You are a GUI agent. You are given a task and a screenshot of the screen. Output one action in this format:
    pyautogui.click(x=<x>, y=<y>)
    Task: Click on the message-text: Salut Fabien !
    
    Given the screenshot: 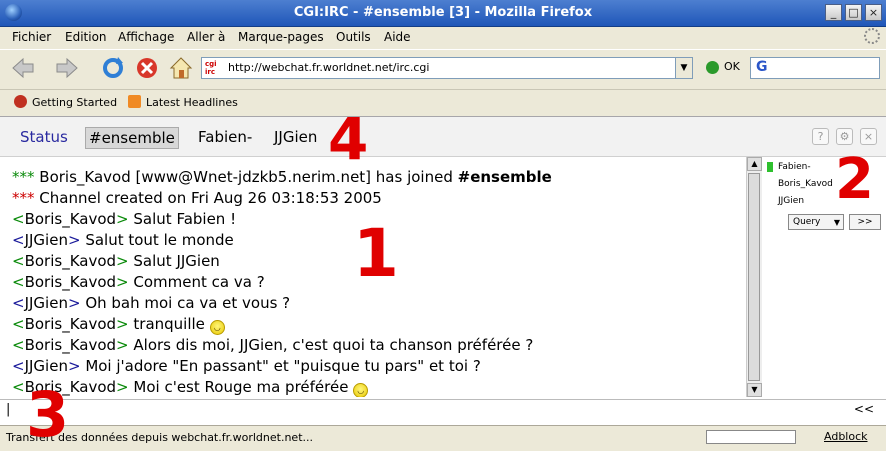 What is the action you would take?
    pyautogui.click(x=185, y=219)
    